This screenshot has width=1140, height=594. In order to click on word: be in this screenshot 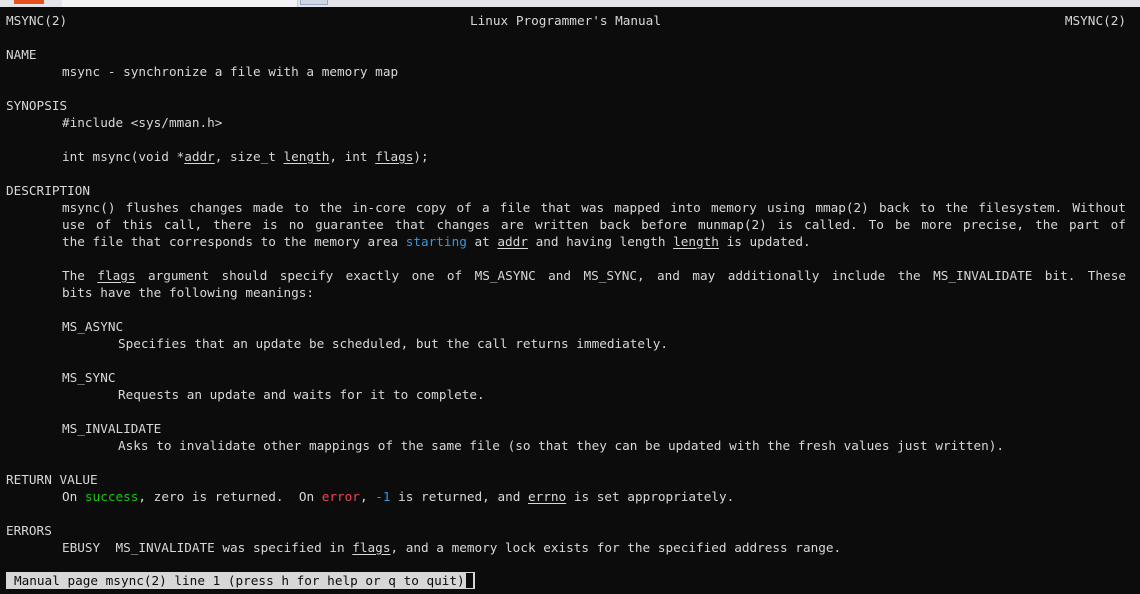, I will do `click(902, 224)`.